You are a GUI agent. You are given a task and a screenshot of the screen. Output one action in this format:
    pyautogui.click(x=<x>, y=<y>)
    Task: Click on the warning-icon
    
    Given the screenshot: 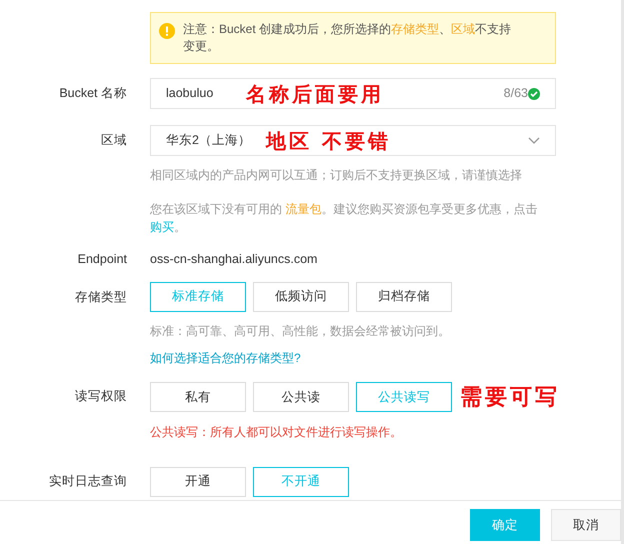 What is the action you would take?
    pyautogui.click(x=167, y=31)
    